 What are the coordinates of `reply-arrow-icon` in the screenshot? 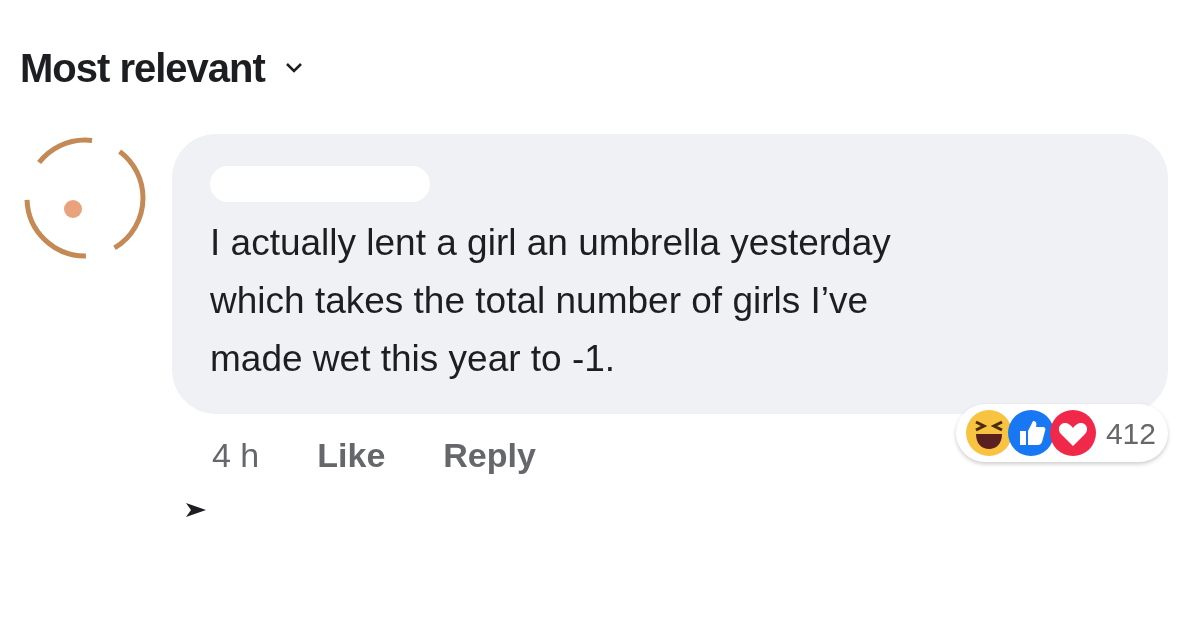 It's located at (196, 510).